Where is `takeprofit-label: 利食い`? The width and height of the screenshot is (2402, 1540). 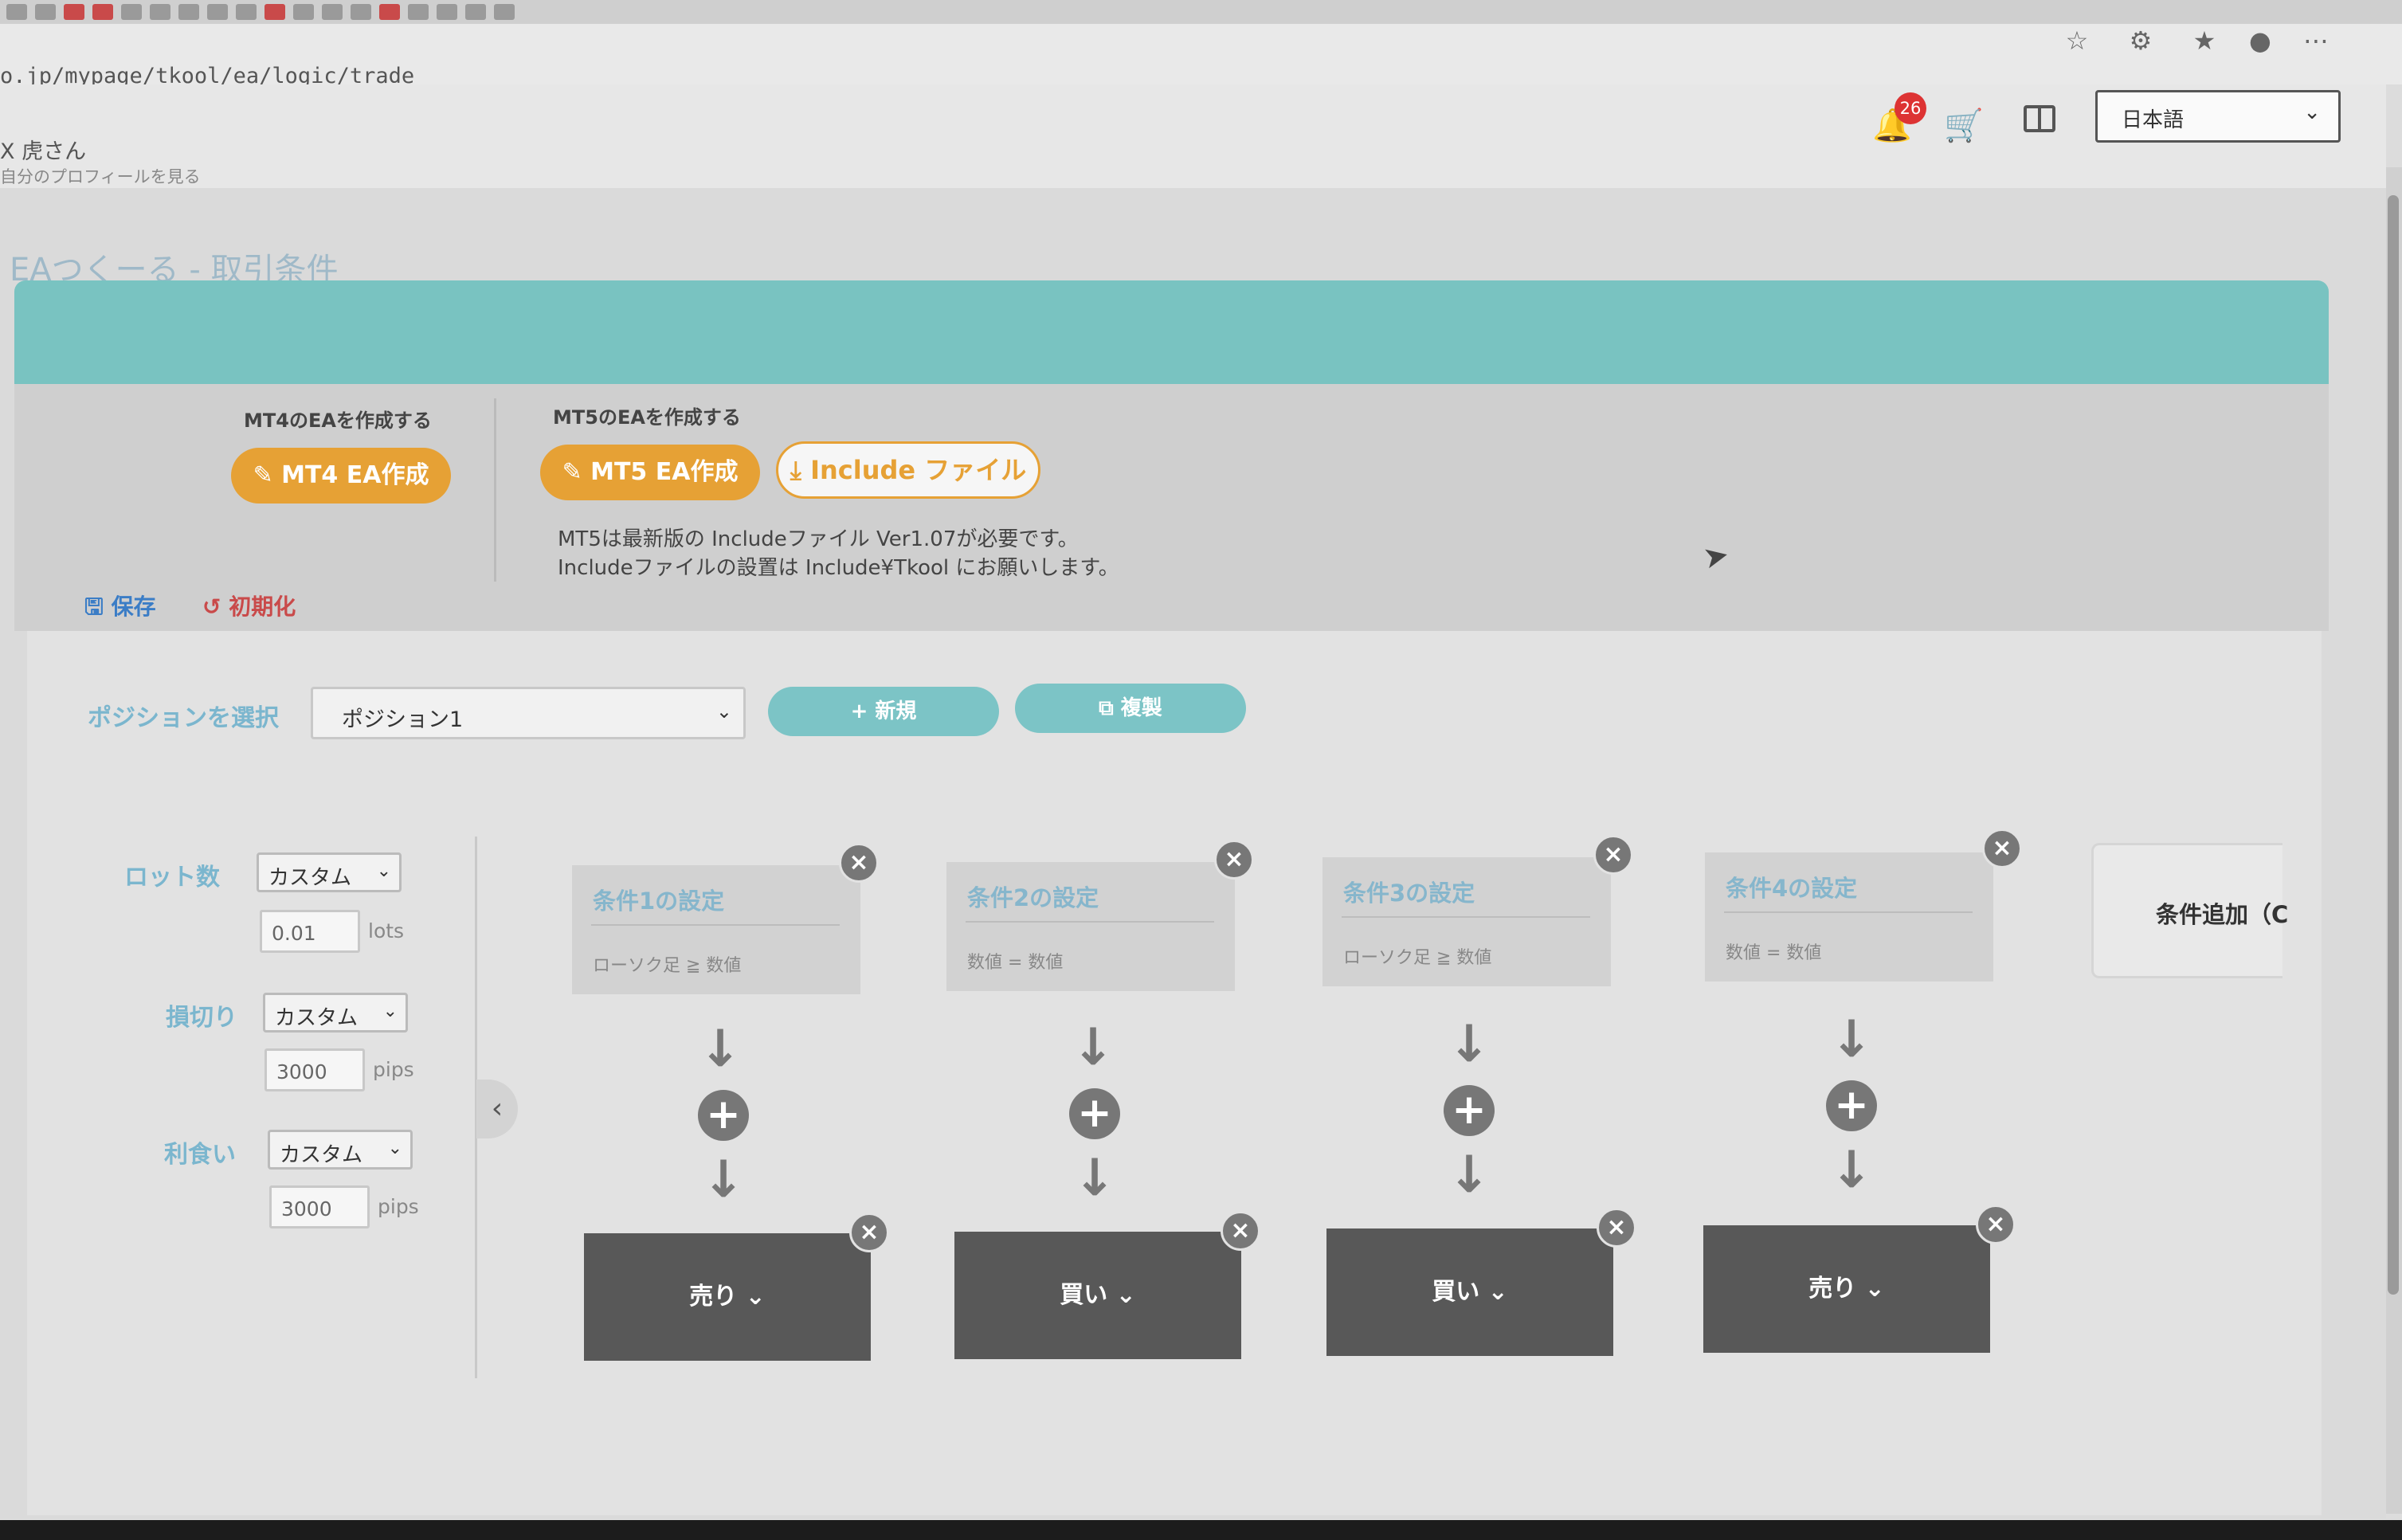
takeprofit-label: 利食い is located at coordinates (200, 1155).